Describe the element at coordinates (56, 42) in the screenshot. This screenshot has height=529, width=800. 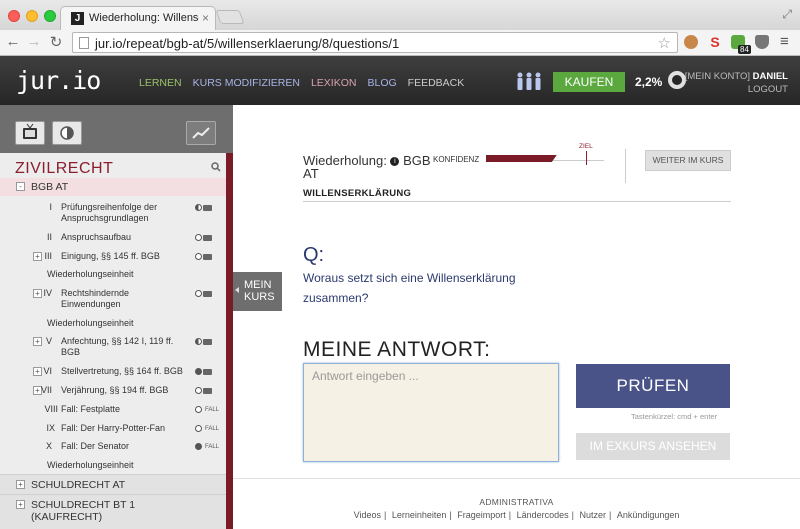
I see `reload-icon: ↻` at that location.